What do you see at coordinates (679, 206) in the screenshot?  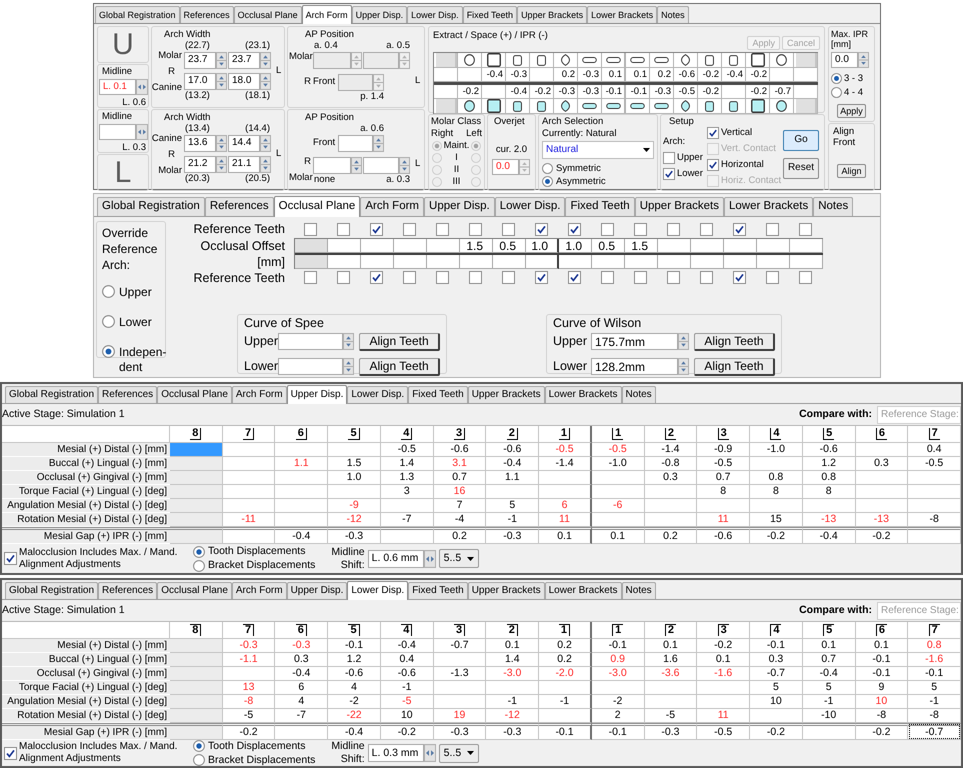 I see `tab: Upper Brackets` at bounding box center [679, 206].